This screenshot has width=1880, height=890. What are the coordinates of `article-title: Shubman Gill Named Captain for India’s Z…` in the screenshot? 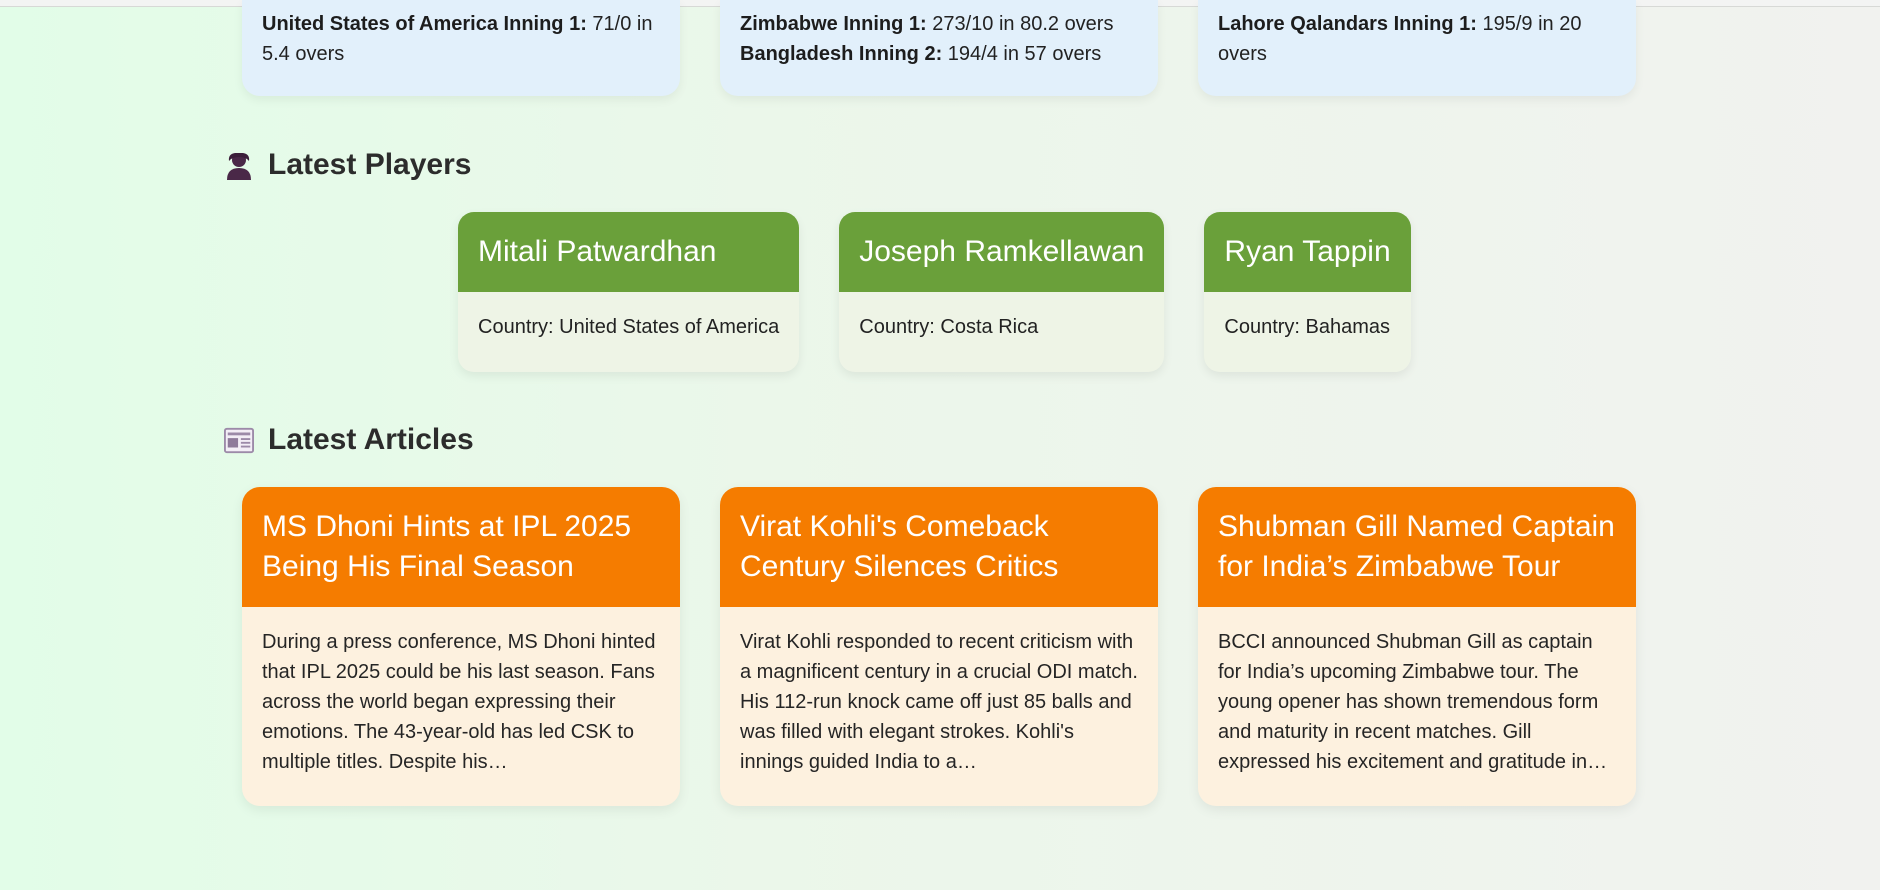 It's located at (1417, 547).